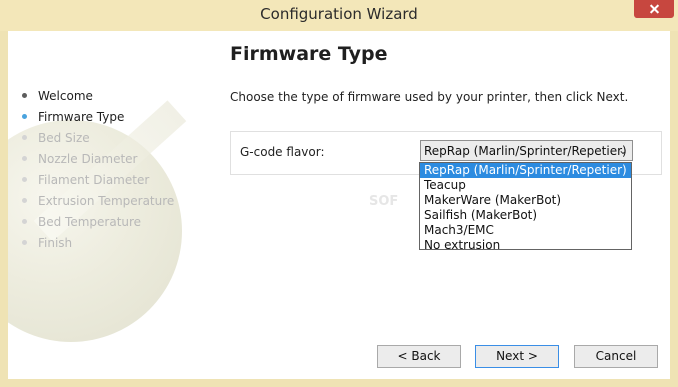  What do you see at coordinates (309, 54) in the screenshot?
I see `page-title: Firmware Type` at bounding box center [309, 54].